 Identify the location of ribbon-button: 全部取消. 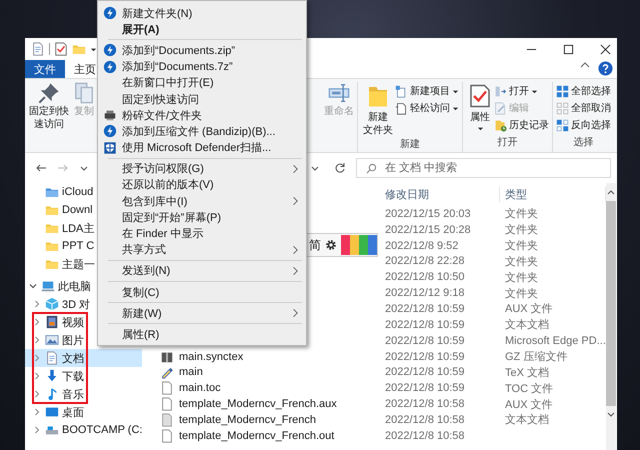
(583, 108).